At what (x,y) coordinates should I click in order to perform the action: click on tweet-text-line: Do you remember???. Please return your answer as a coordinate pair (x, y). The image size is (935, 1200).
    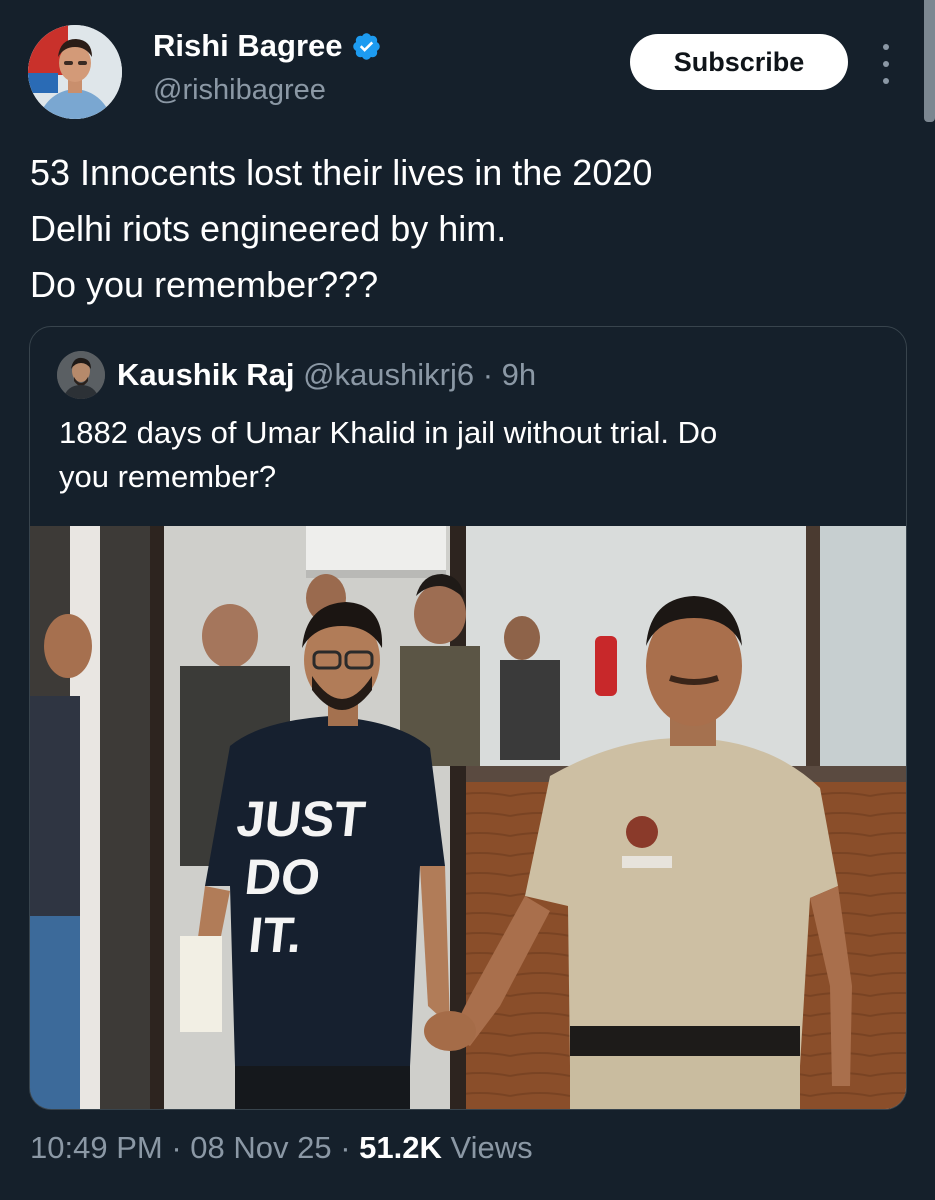
    Looking at the image, I should click on (204, 284).